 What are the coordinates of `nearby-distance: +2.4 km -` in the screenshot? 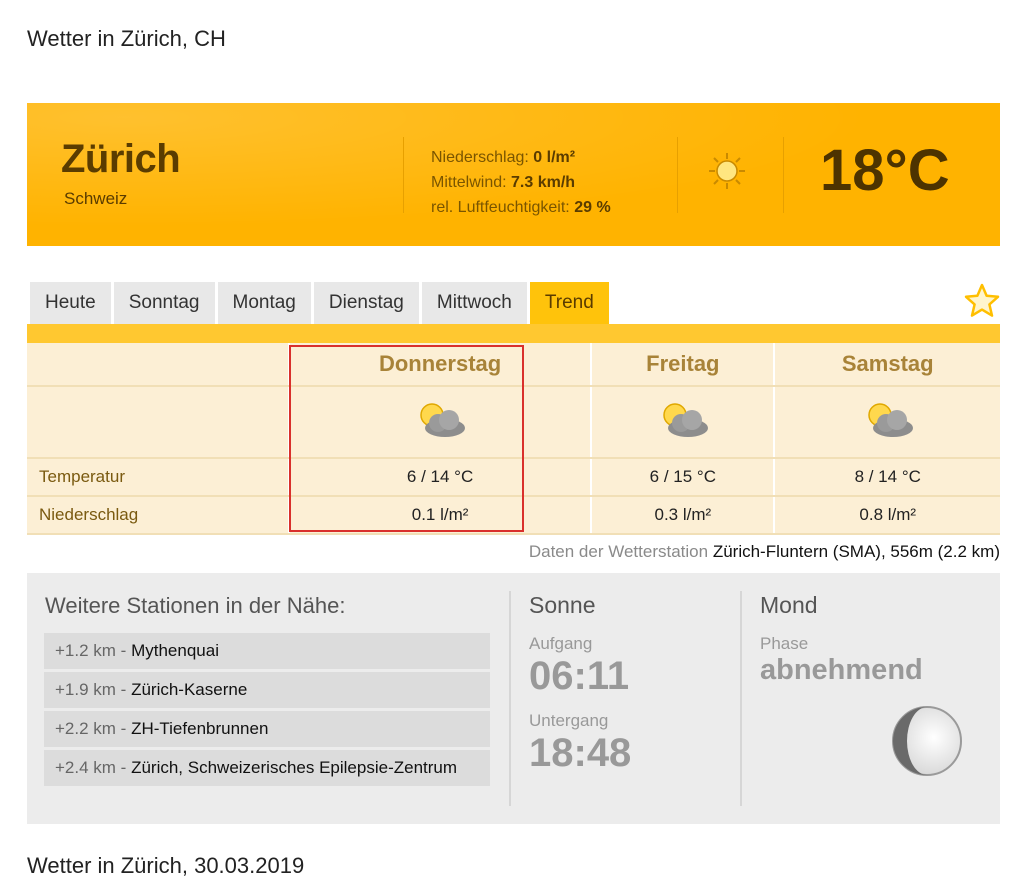 It's located at (91, 767).